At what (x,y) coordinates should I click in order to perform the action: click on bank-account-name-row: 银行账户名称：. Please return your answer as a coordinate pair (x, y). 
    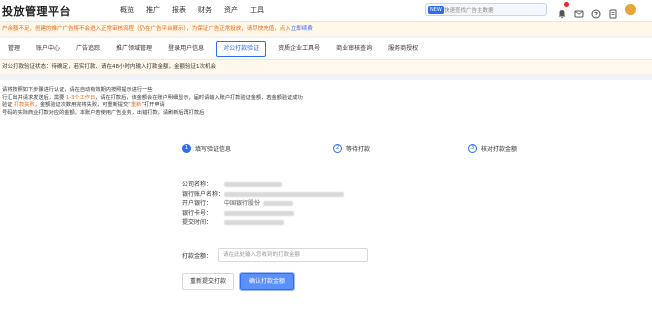
    Looking at the image, I should click on (263, 195).